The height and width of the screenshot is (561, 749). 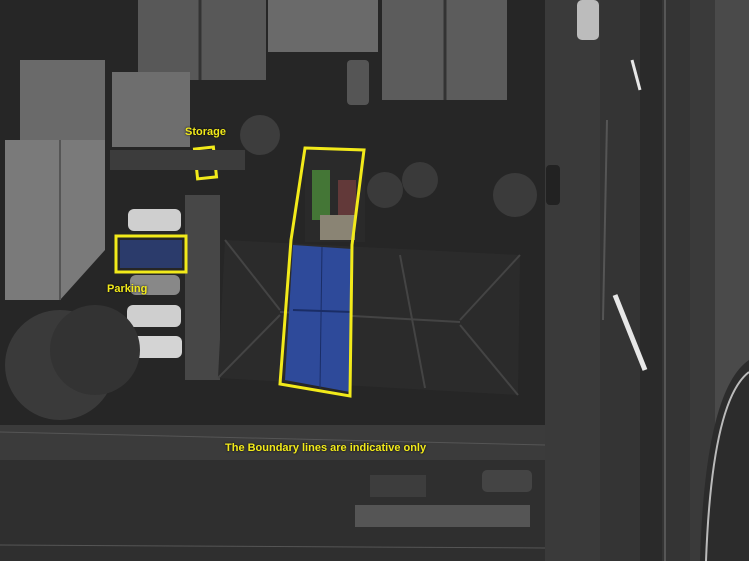 I want to click on disclaimer-label: The Boundary lines are indicative only, so click(x=326, y=448).